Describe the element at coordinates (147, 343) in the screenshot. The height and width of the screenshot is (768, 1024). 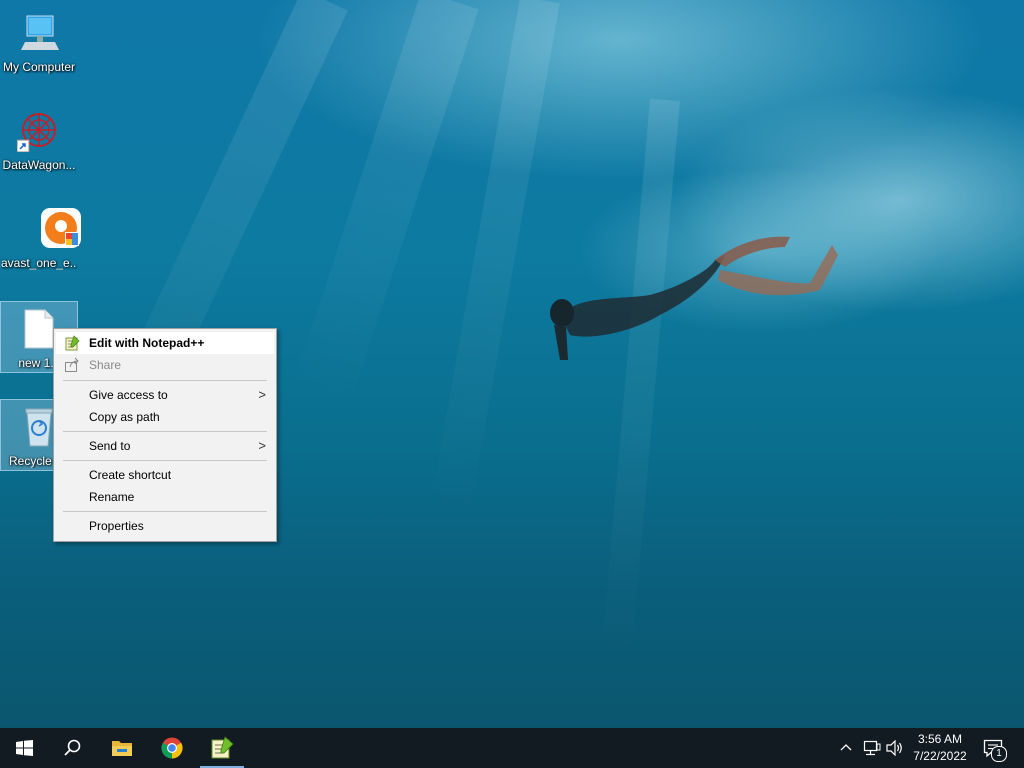
I see `menu-item-label: Edit with Notepad++` at that location.